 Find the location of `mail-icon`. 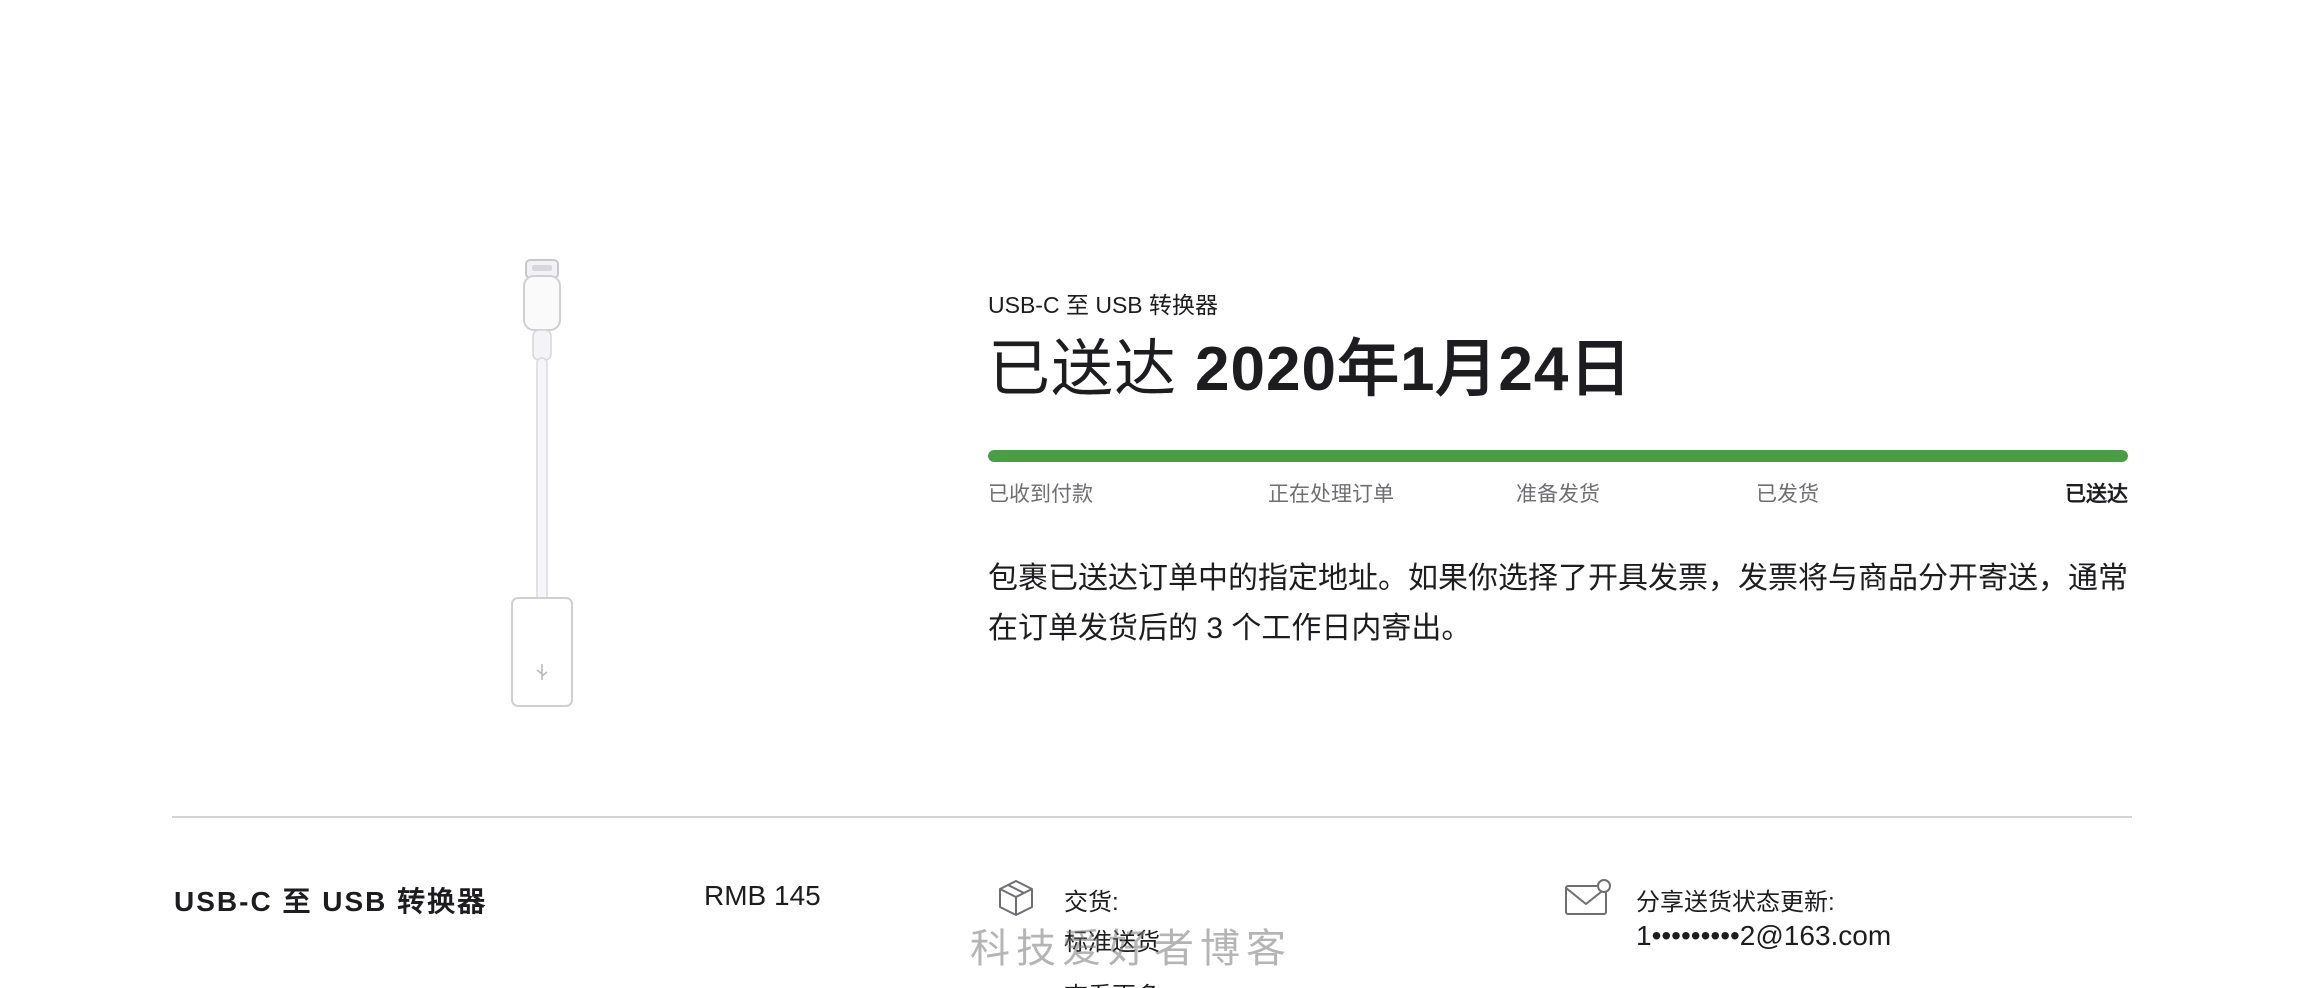

mail-icon is located at coordinates (1588, 898).